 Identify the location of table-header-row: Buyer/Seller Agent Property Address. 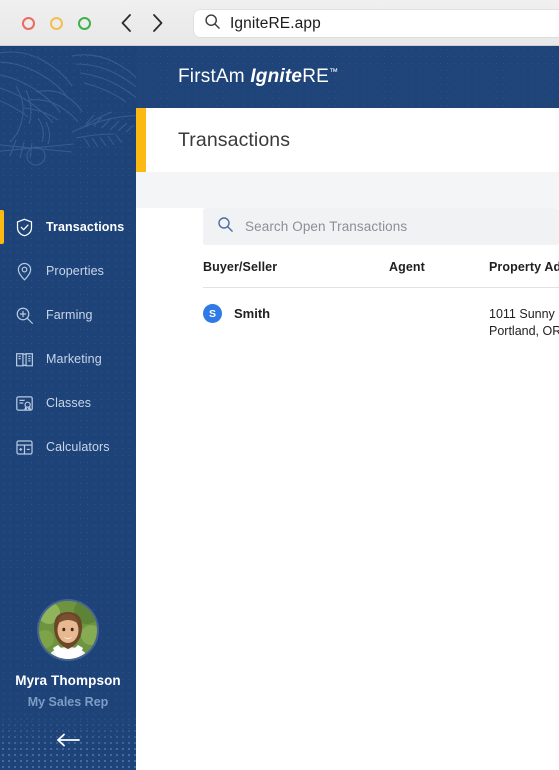
(381, 274).